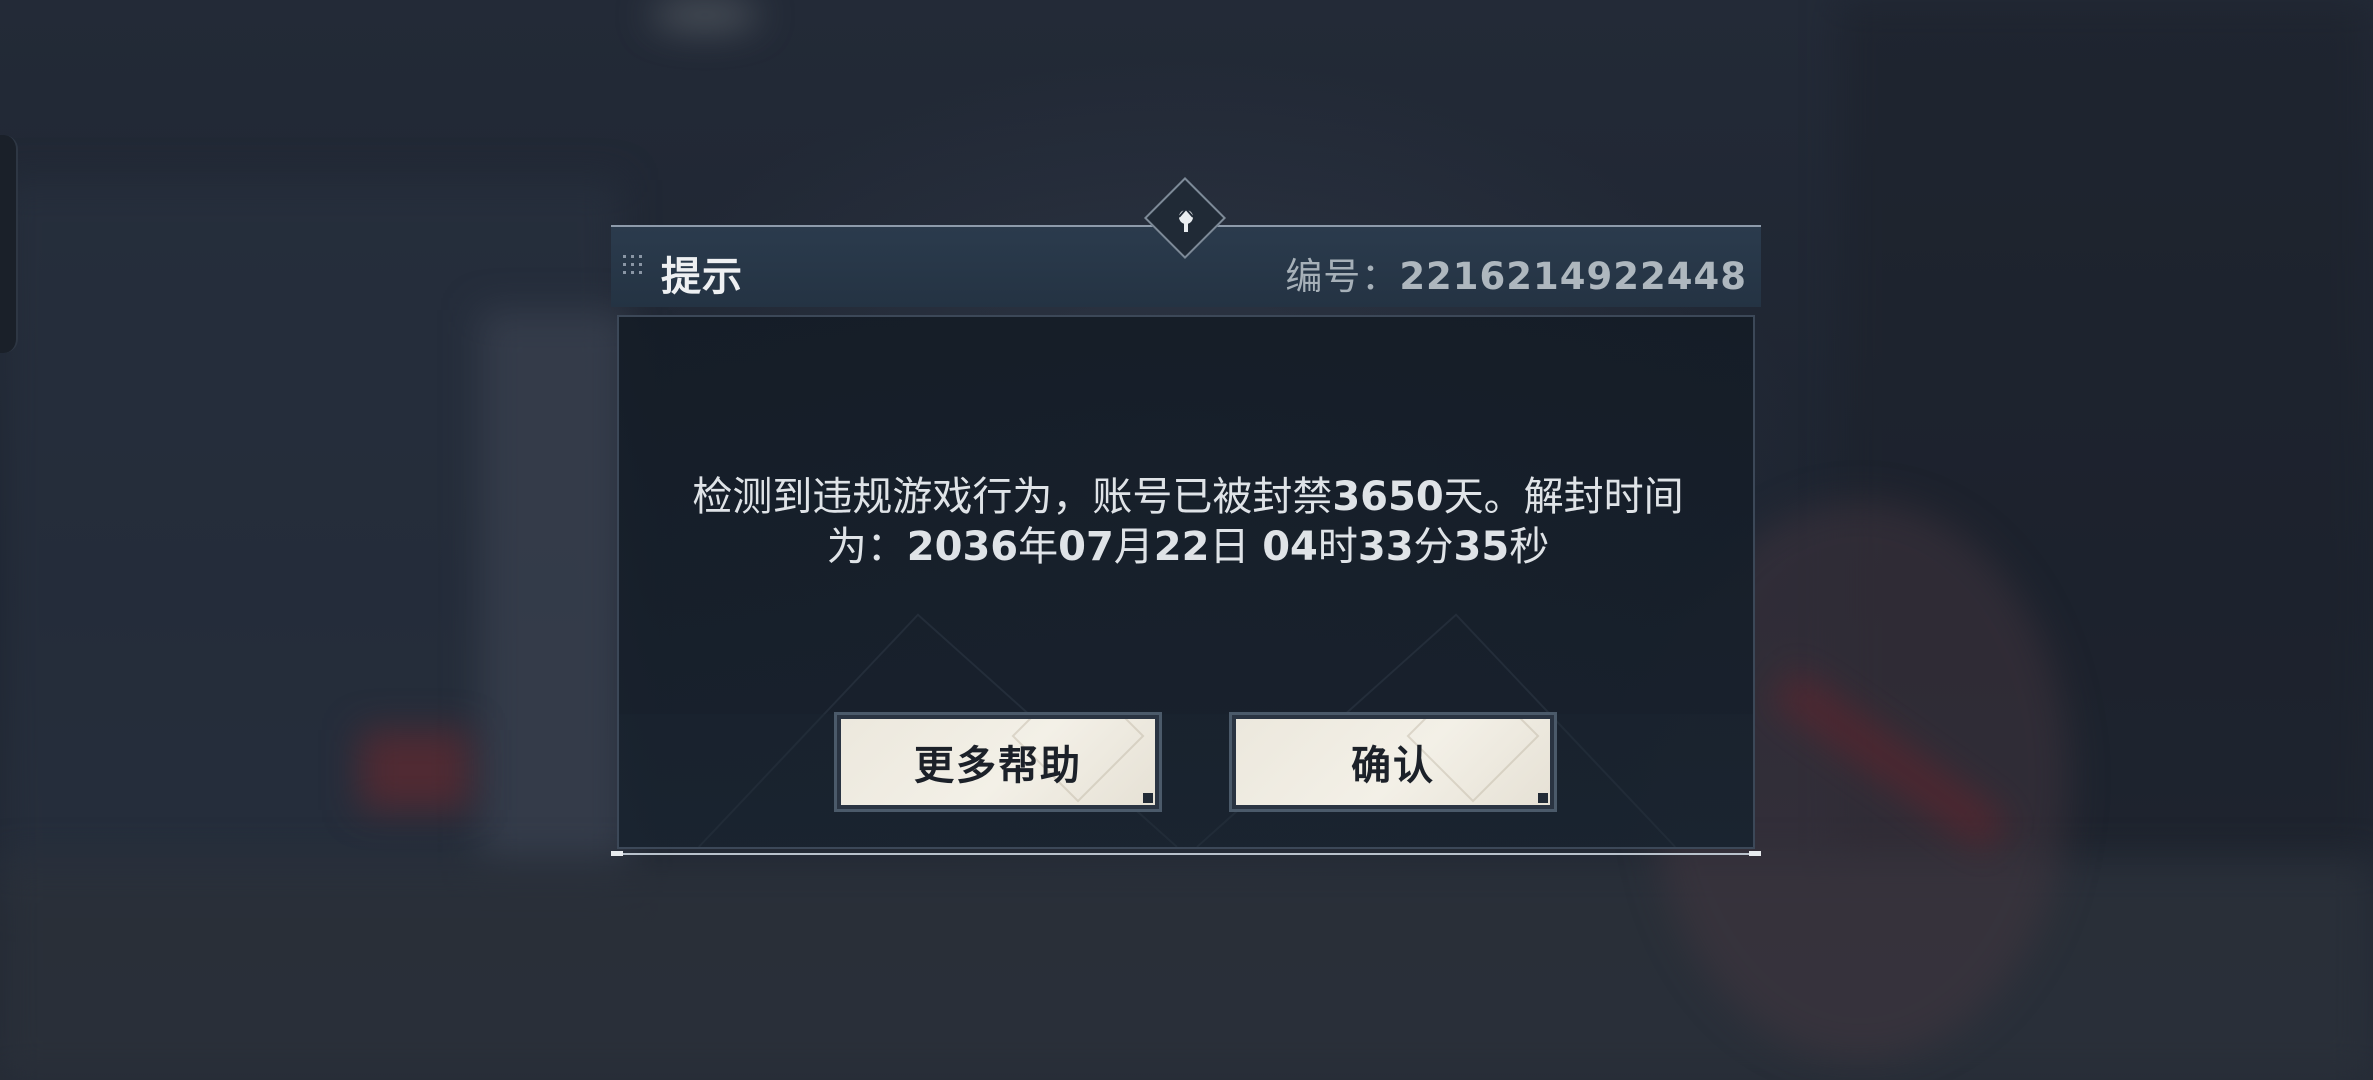  I want to click on unit-year: 年, so click(1038, 547).